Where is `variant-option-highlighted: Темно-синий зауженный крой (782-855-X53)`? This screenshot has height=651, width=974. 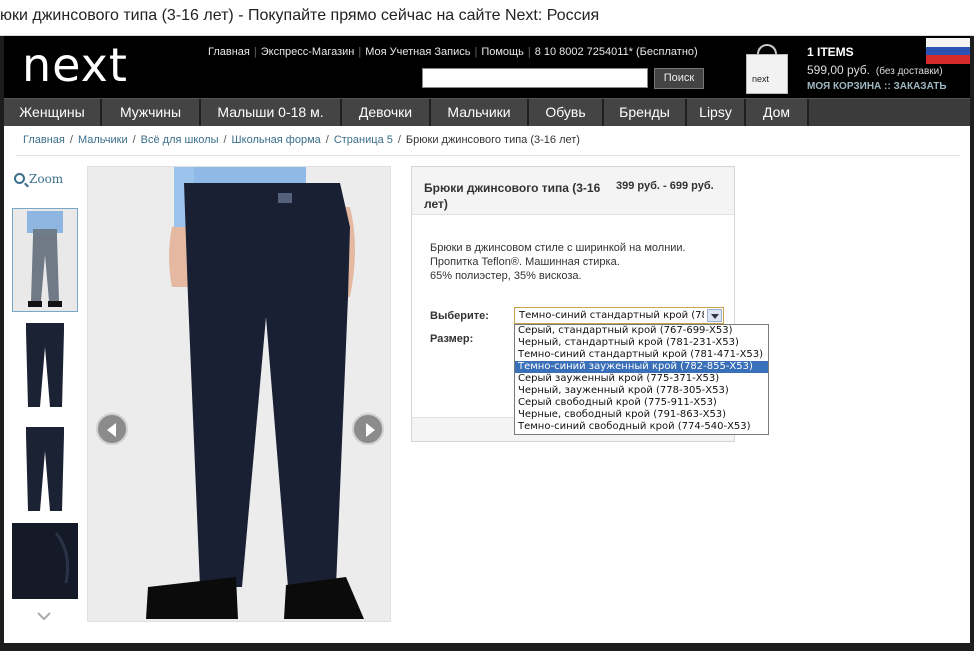 variant-option-highlighted: Темно-синий зауженный крой (782-855-X53) is located at coordinates (641, 367).